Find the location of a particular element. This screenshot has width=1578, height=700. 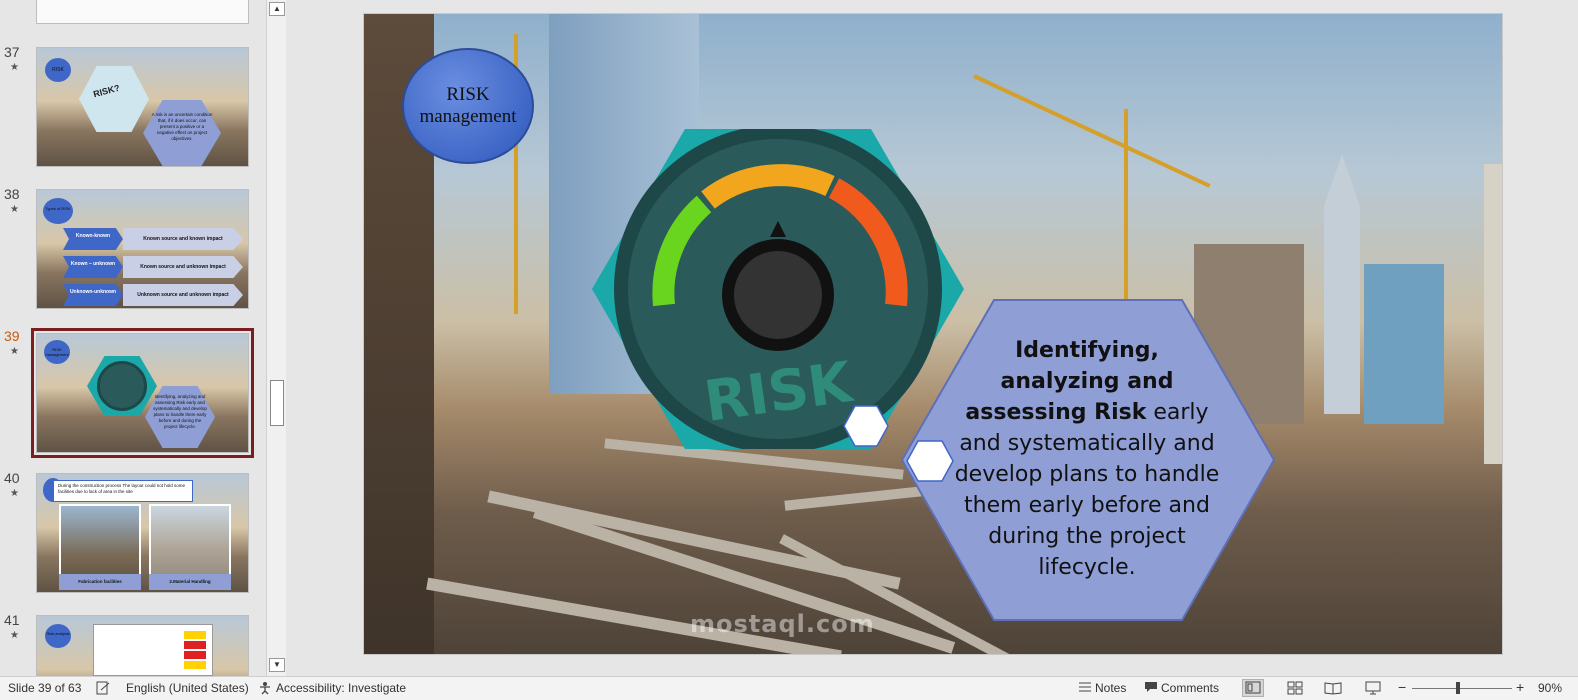

scrollbar-thumb is located at coordinates (277, 403).